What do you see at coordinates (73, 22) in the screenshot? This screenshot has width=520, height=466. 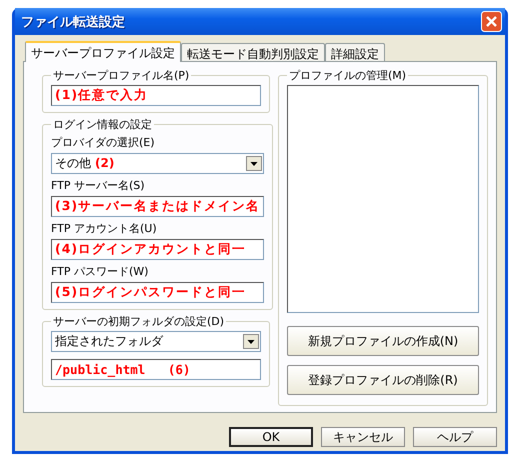 I see `window-title: ファイル転送設定` at bounding box center [73, 22].